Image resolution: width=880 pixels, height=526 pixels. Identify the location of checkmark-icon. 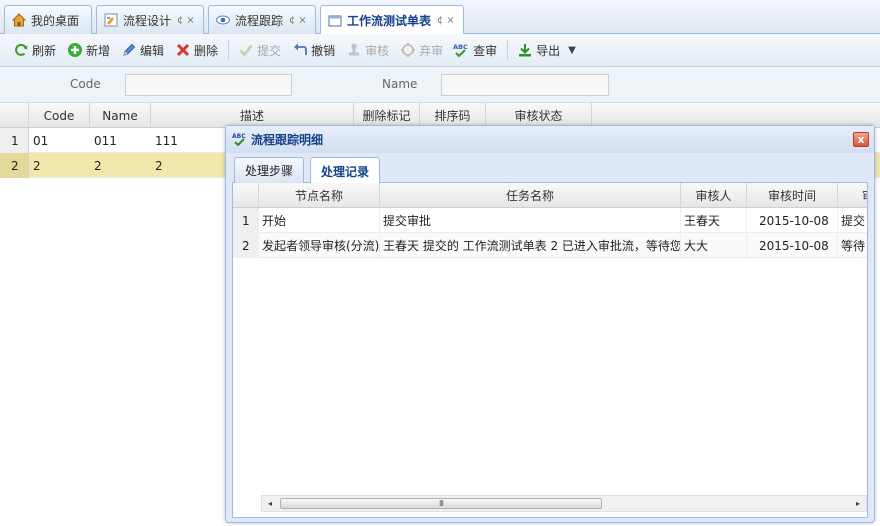
(246, 50).